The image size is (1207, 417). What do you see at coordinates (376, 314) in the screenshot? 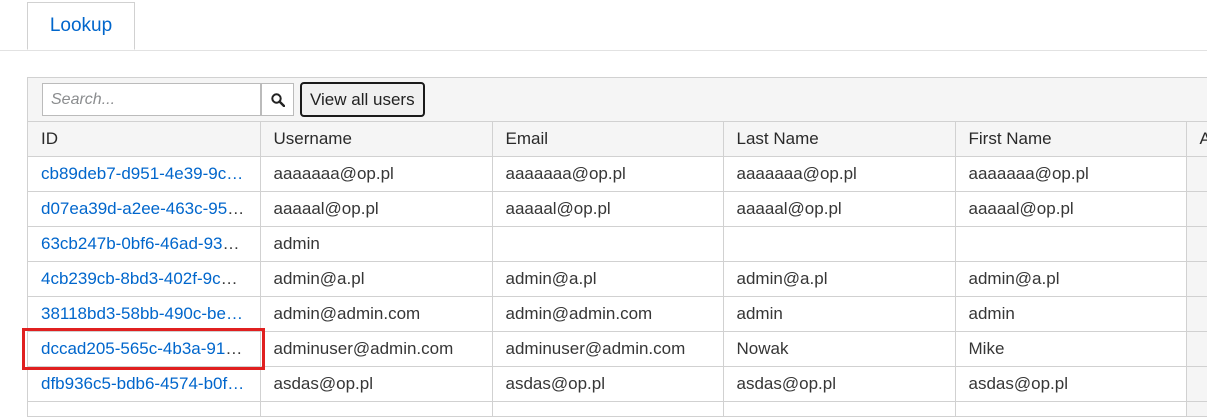
I see `username-cell: admin@admin.com` at bounding box center [376, 314].